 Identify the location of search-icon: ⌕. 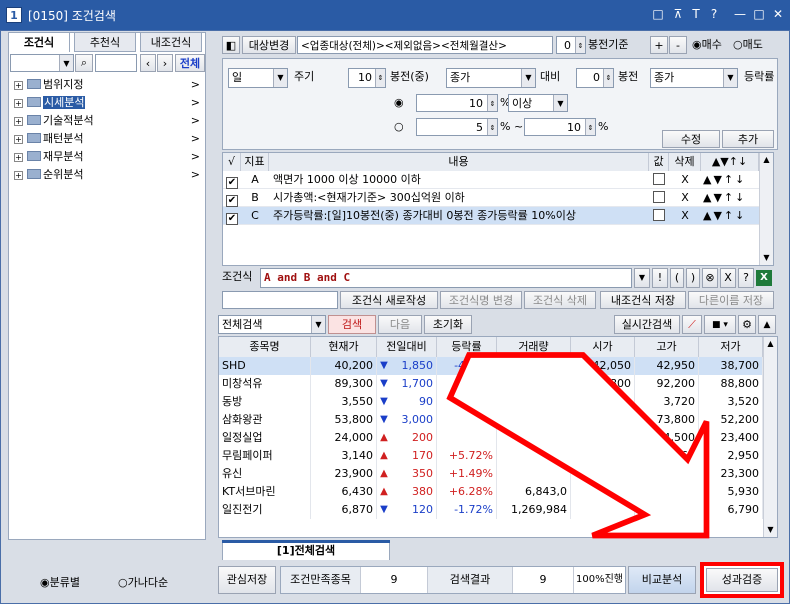
(84, 63).